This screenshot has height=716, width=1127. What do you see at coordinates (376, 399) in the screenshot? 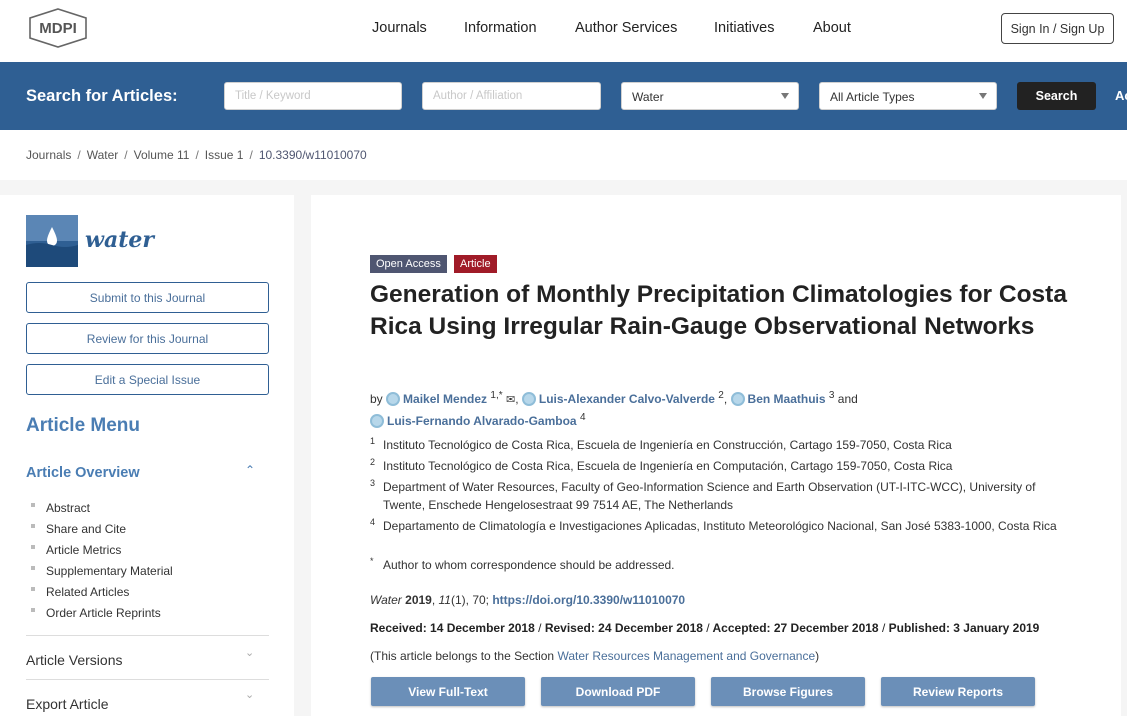
I see `by-label: by` at bounding box center [376, 399].